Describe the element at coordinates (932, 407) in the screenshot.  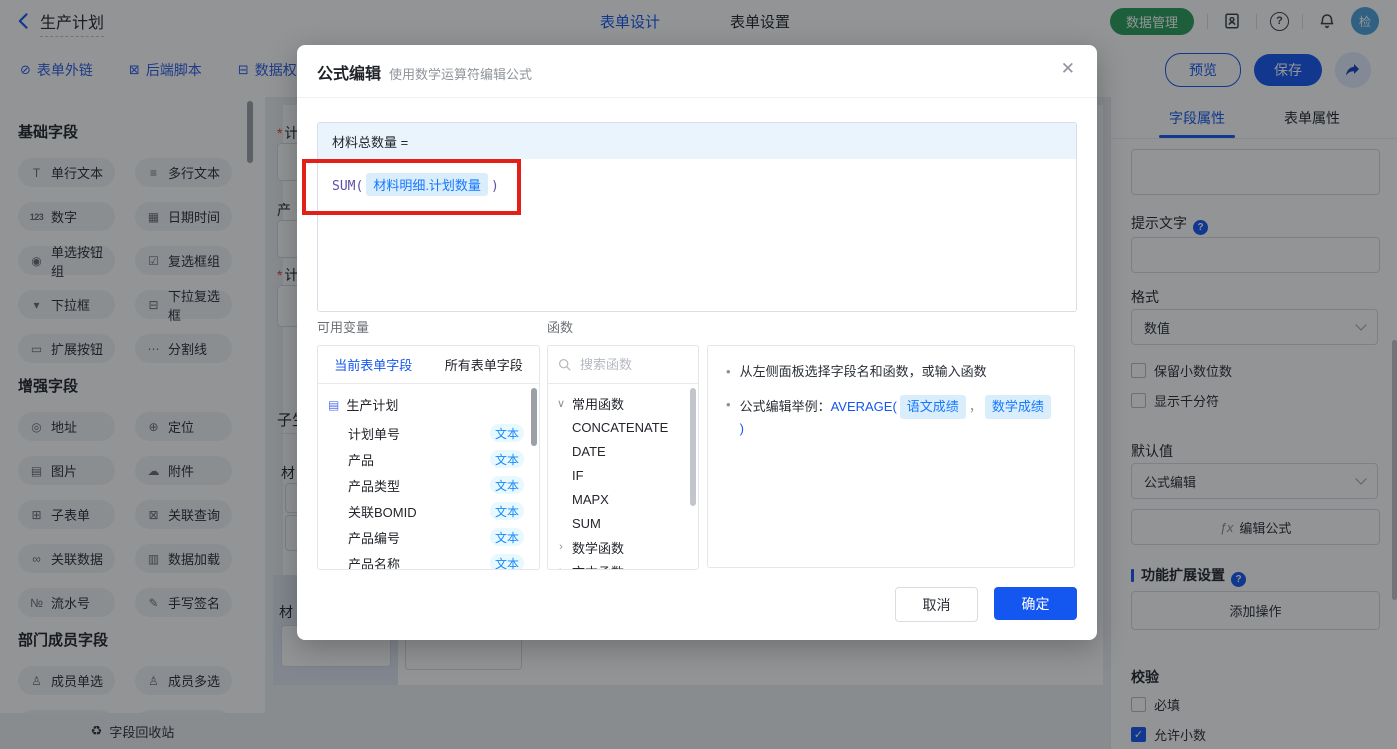
I see `example-token-1: 语文成绩` at that location.